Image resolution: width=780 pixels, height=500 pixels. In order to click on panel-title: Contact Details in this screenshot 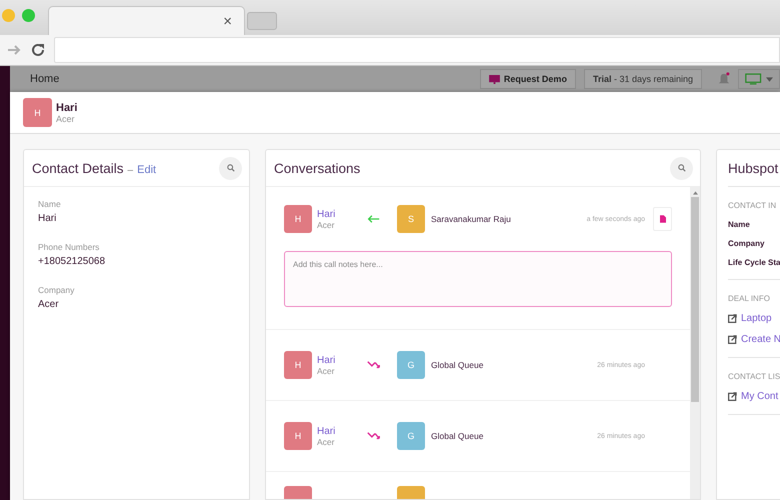, I will do `click(78, 168)`.